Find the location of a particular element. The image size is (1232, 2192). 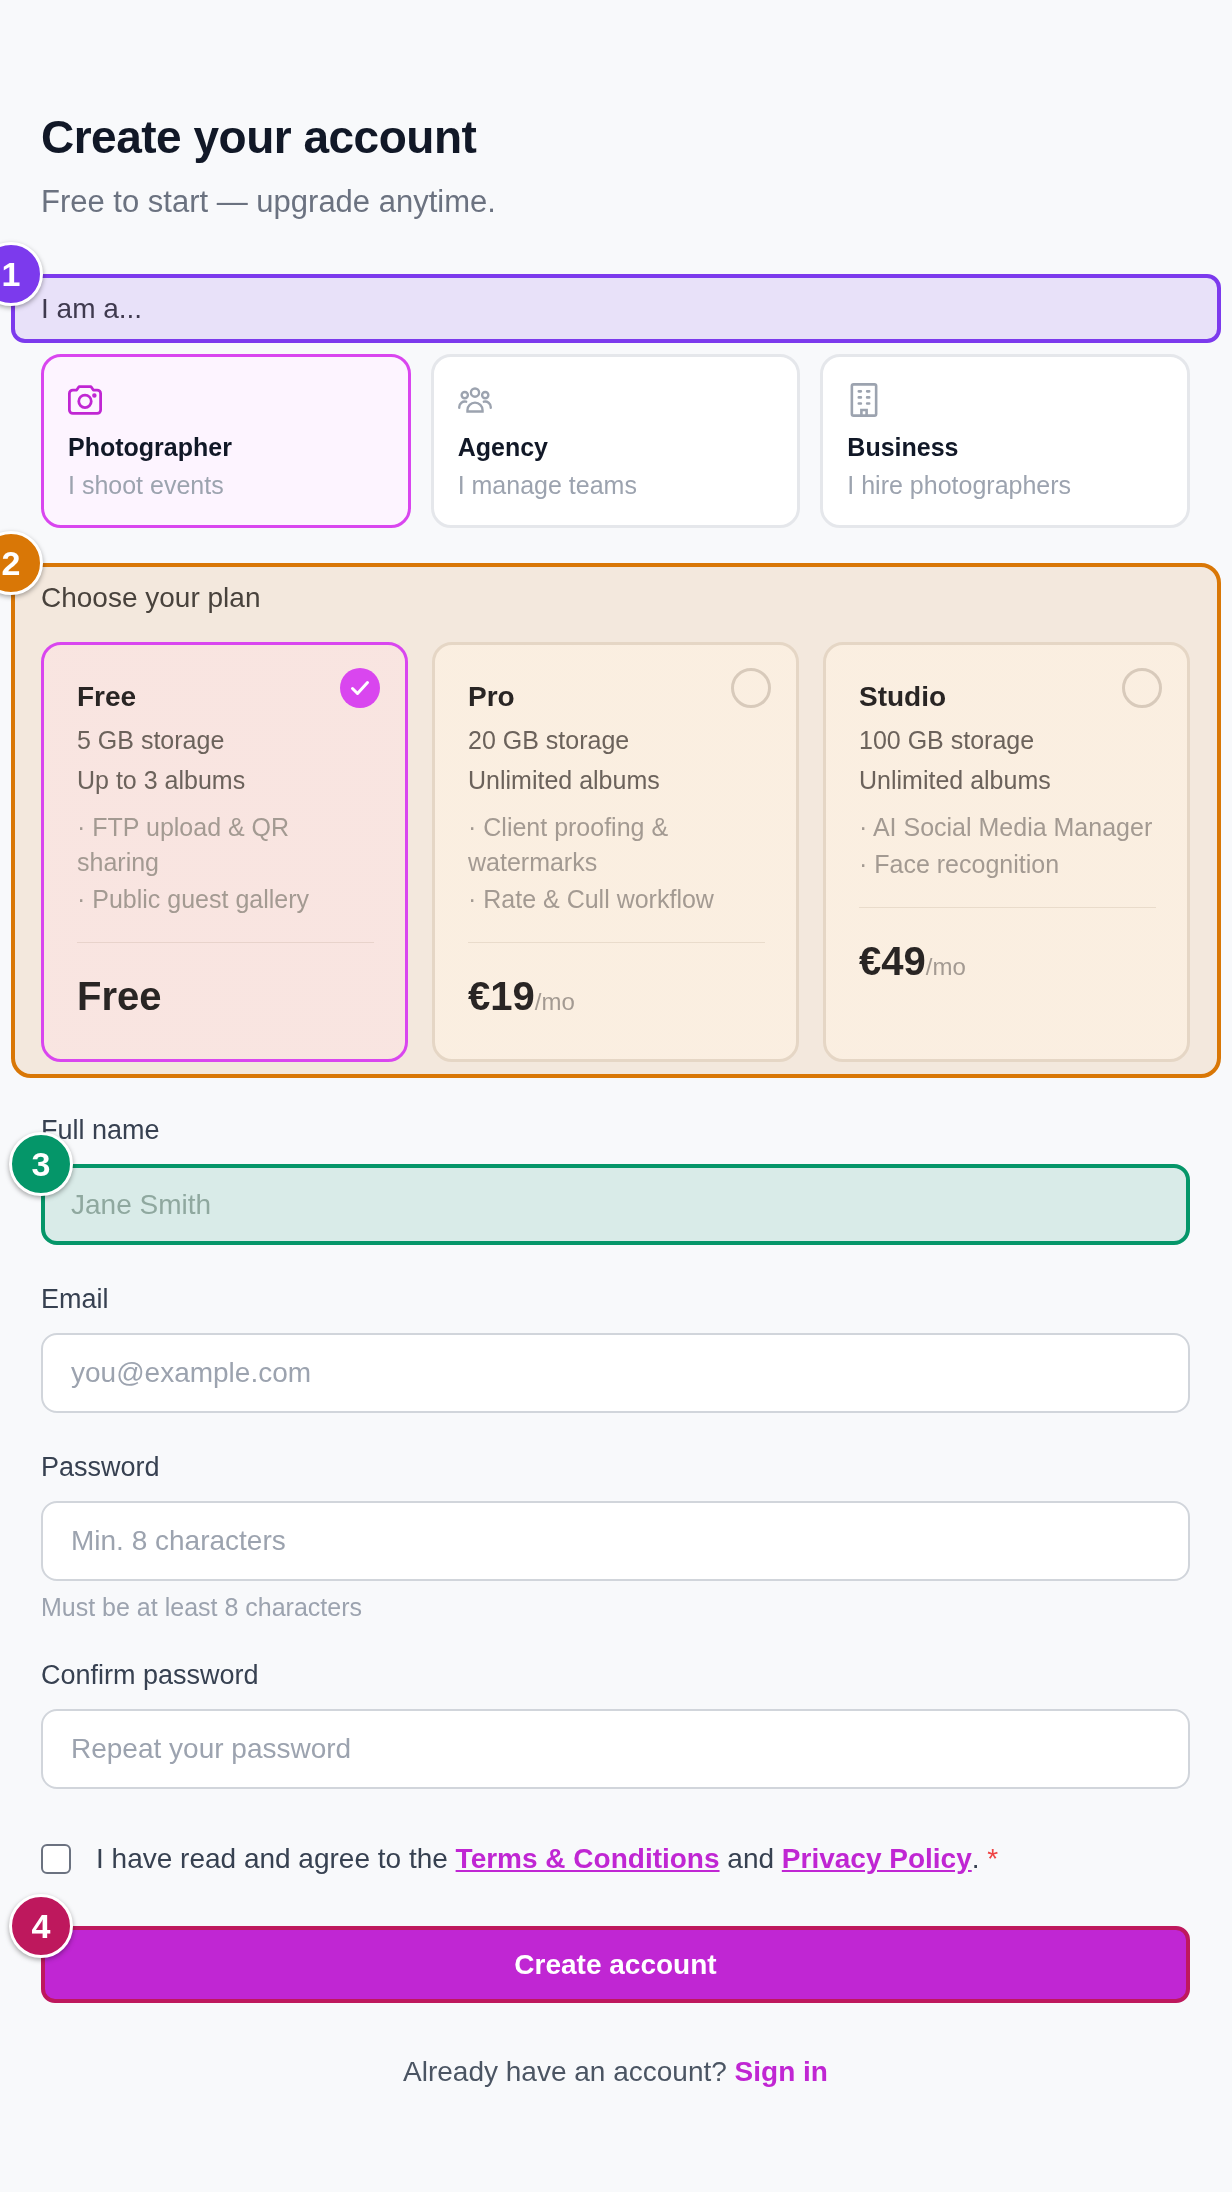

field-label: Confirm password is located at coordinates (150, 1675).